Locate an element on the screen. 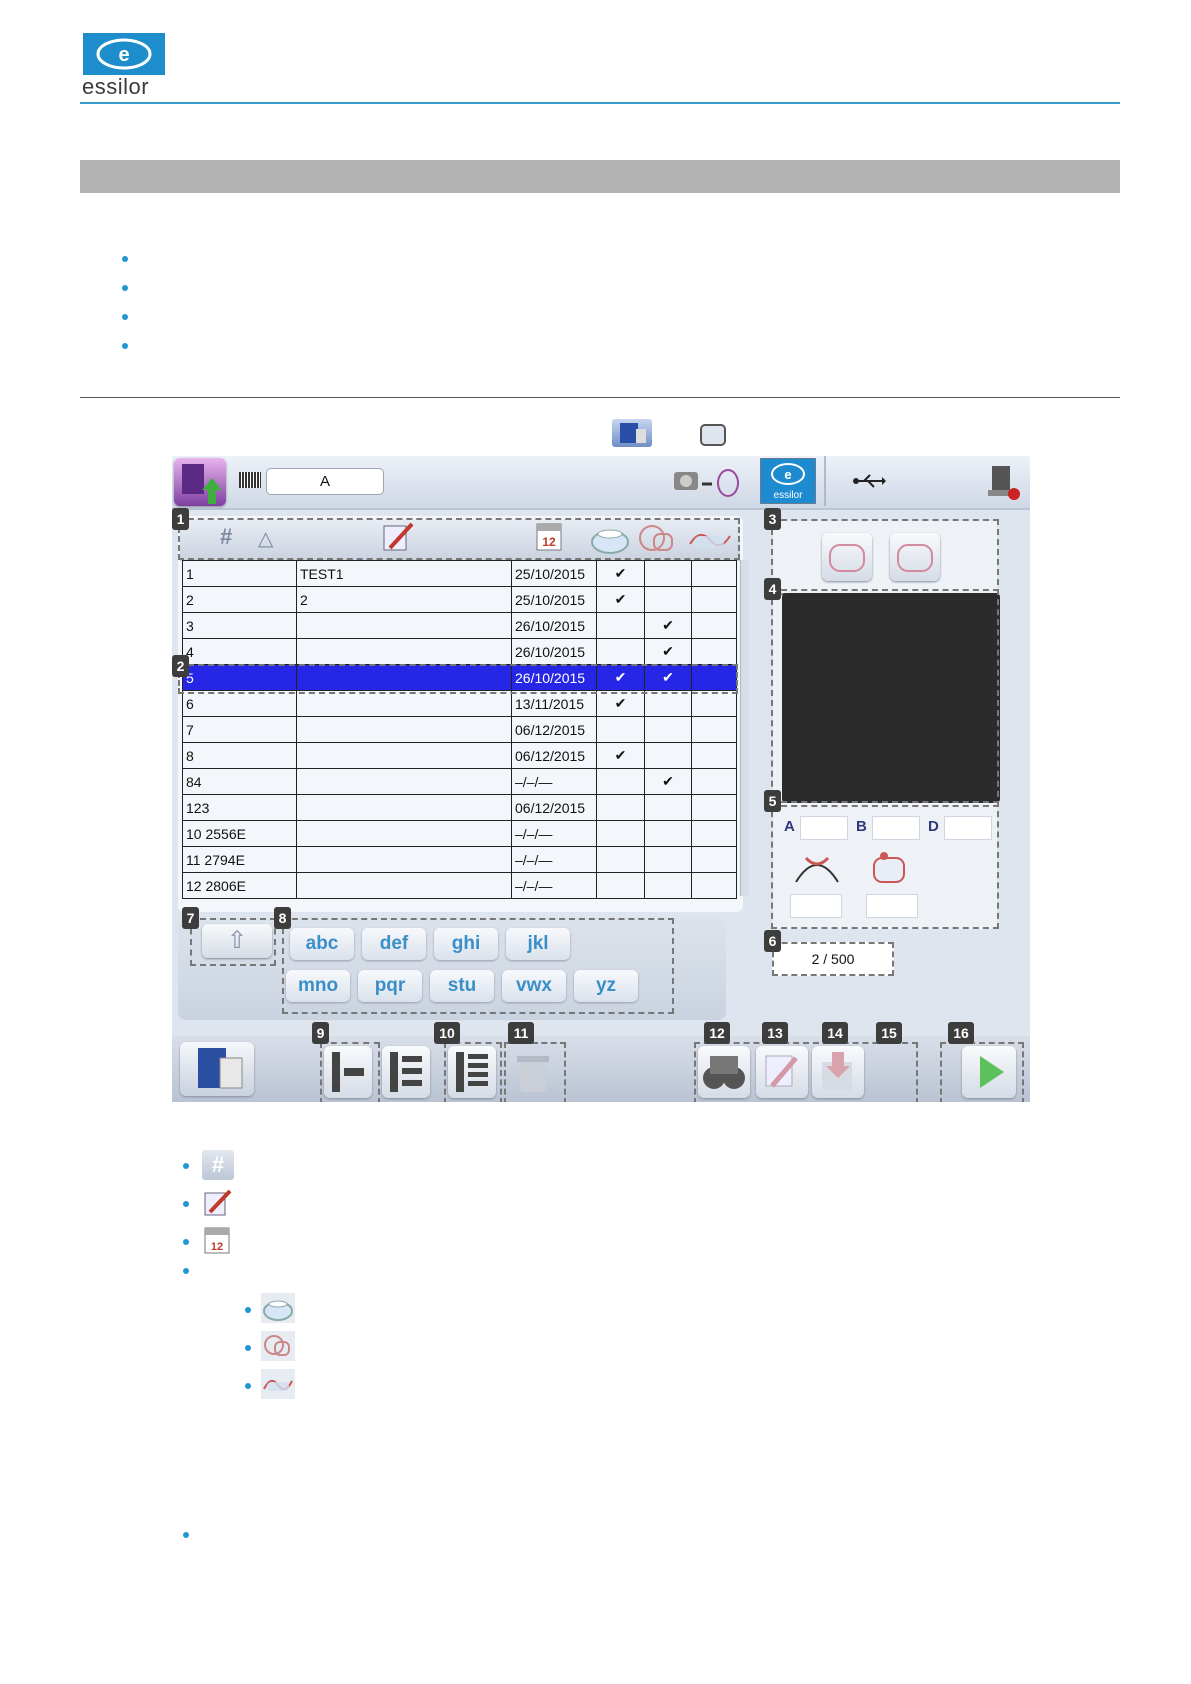  table-row: 12 2806E –/–/— is located at coordinates (459, 885).